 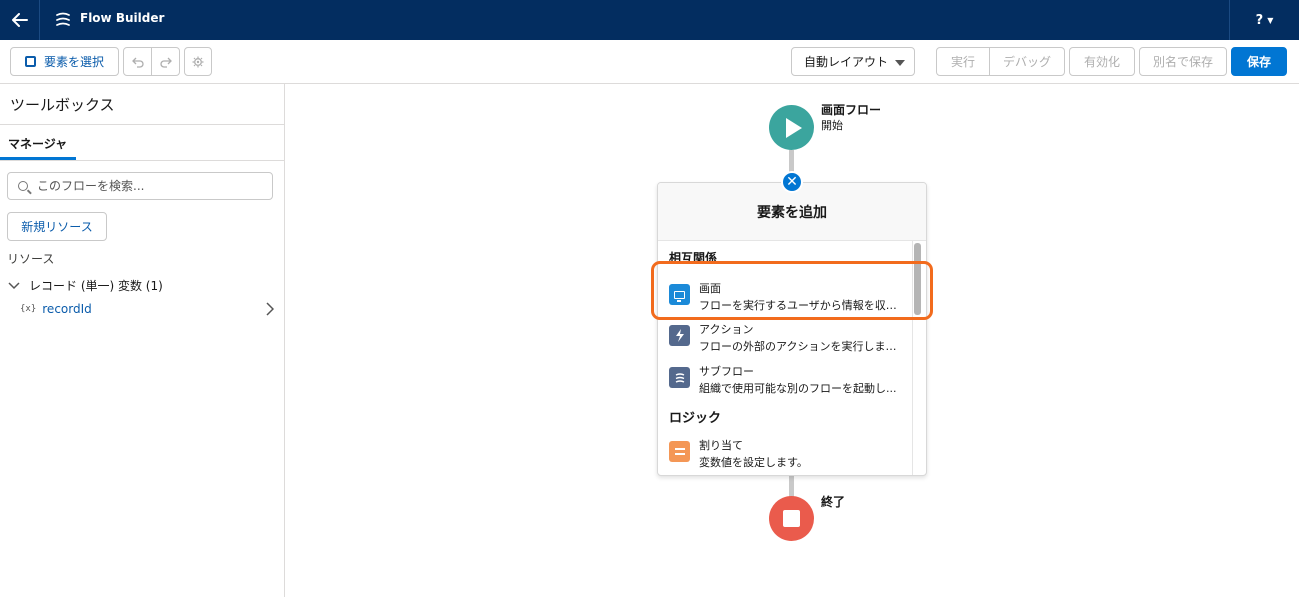 What do you see at coordinates (37, 143) in the screenshot?
I see `tab-manager: マネージャ` at bounding box center [37, 143].